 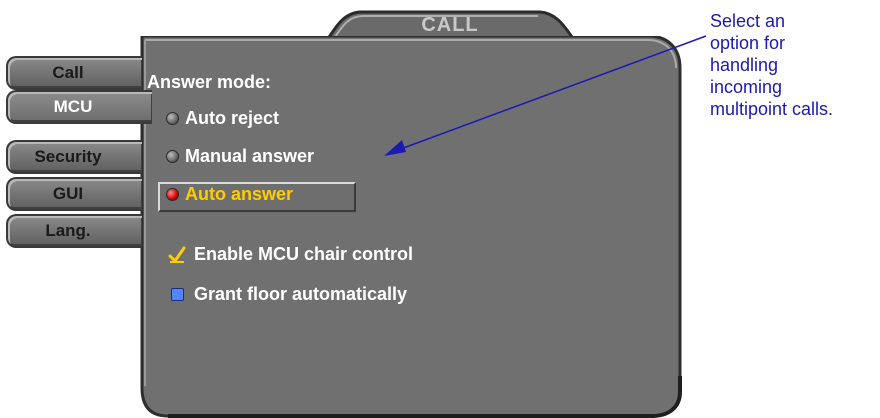 I want to click on tab-mcu-label: MCU, so click(x=73, y=106).